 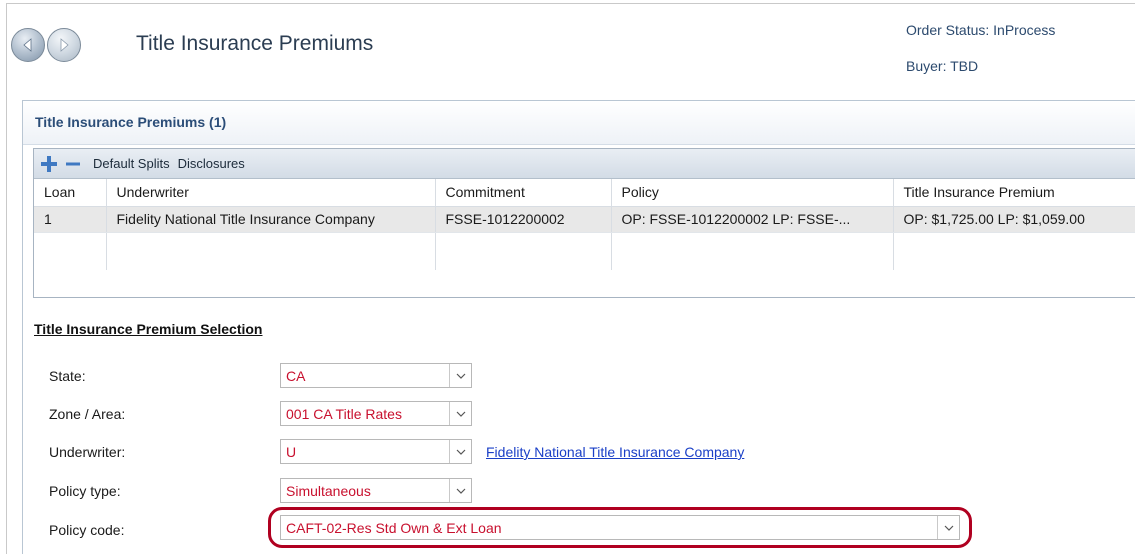 What do you see at coordinates (271, 193) in the screenshot?
I see `column-header-underwriter: Underwriter` at bounding box center [271, 193].